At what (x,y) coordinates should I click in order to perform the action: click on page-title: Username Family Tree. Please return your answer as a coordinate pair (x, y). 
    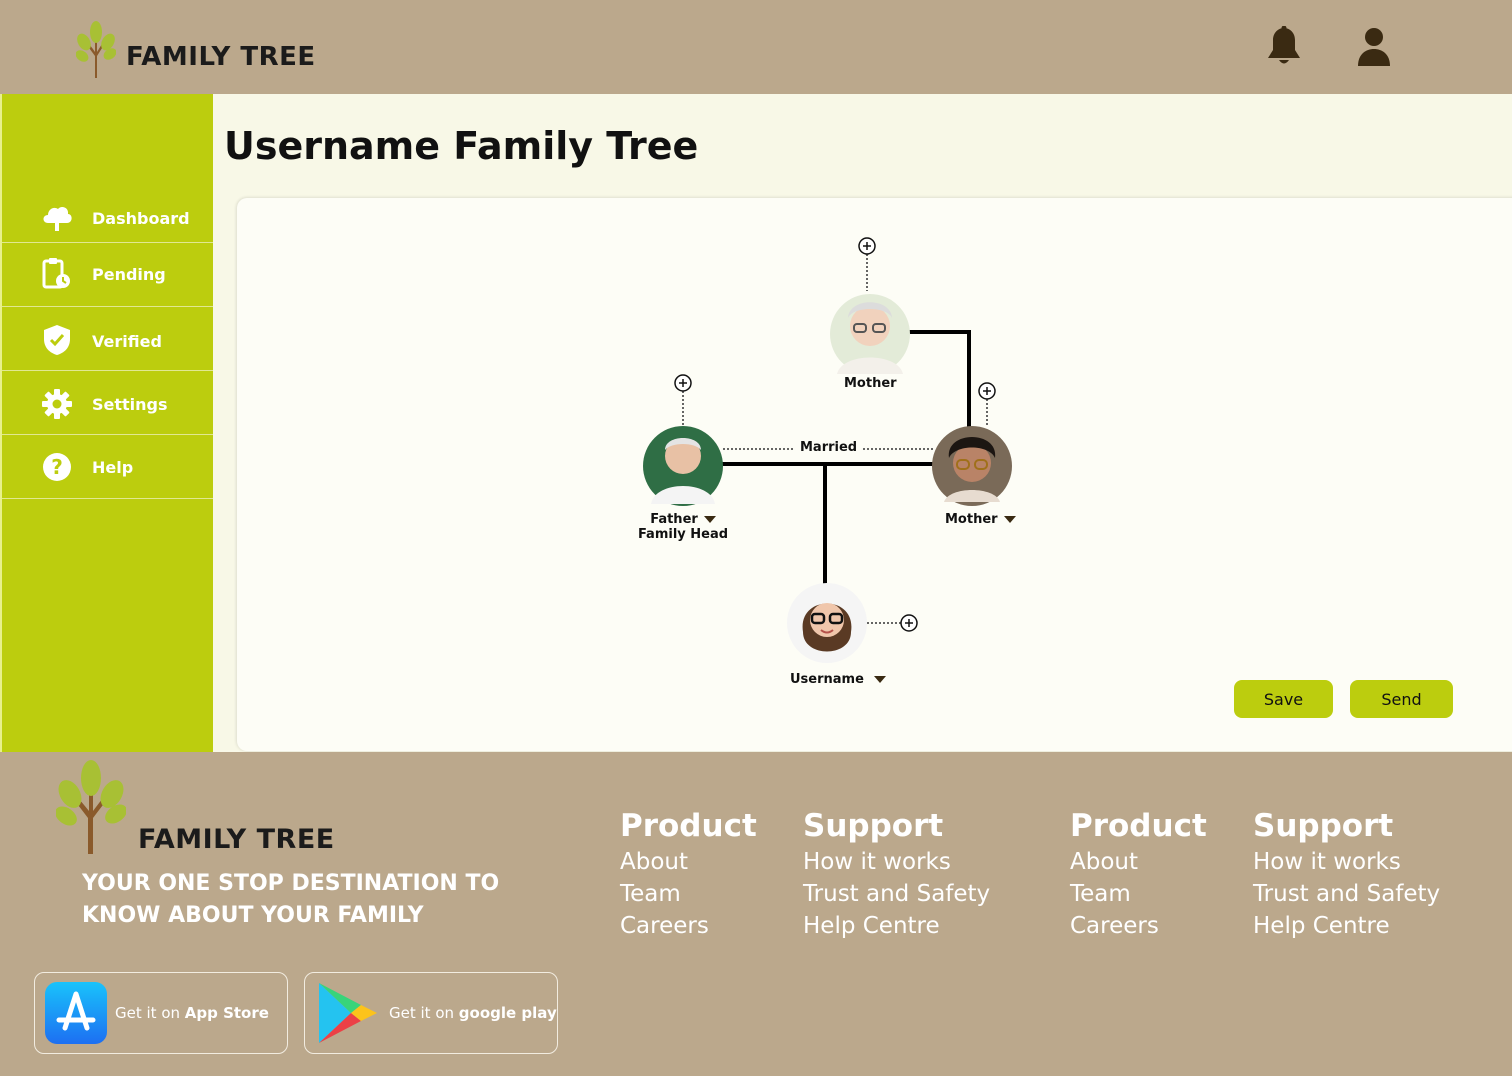
    Looking at the image, I should click on (461, 146).